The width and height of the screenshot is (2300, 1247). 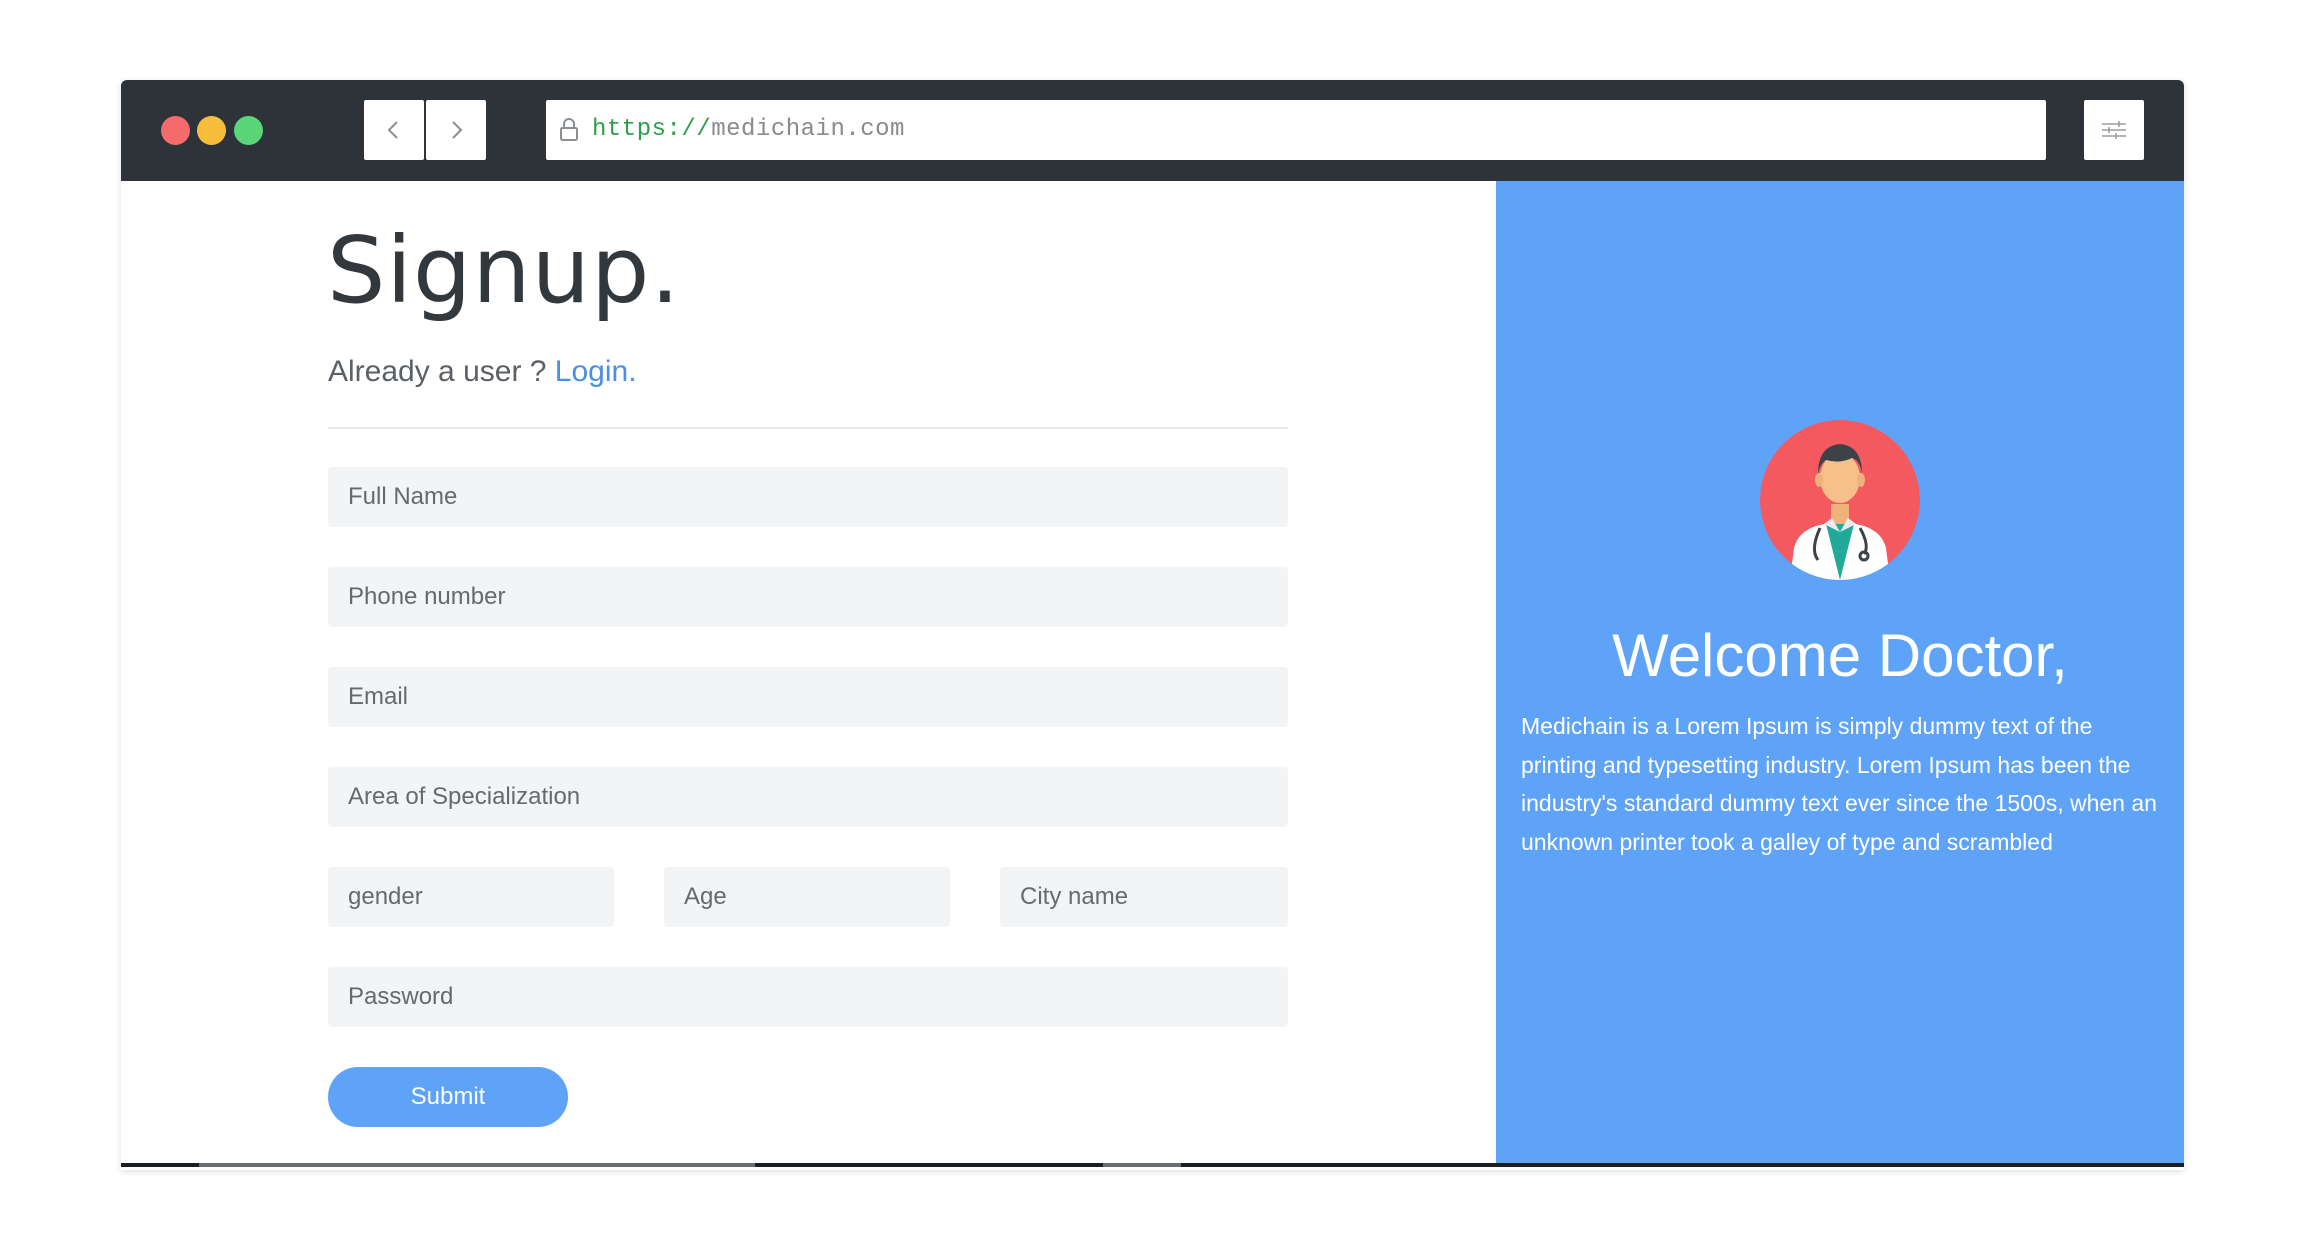 I want to click on url-text: https://medichain.com, so click(x=748, y=129).